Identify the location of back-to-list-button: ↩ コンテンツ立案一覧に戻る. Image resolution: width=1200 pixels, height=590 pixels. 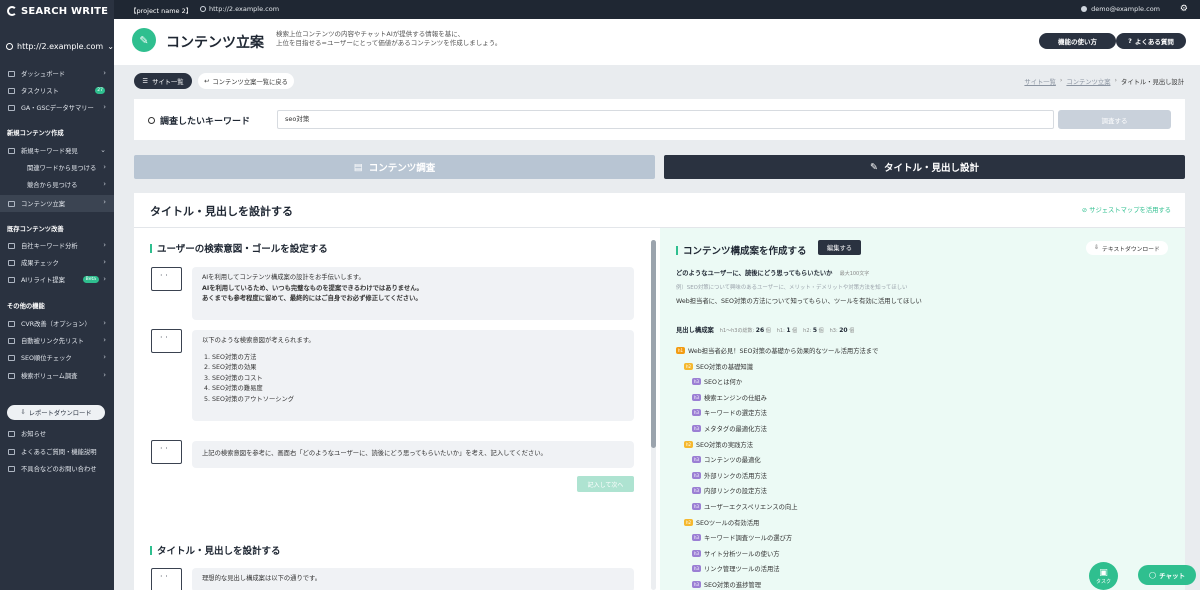
(246, 81).